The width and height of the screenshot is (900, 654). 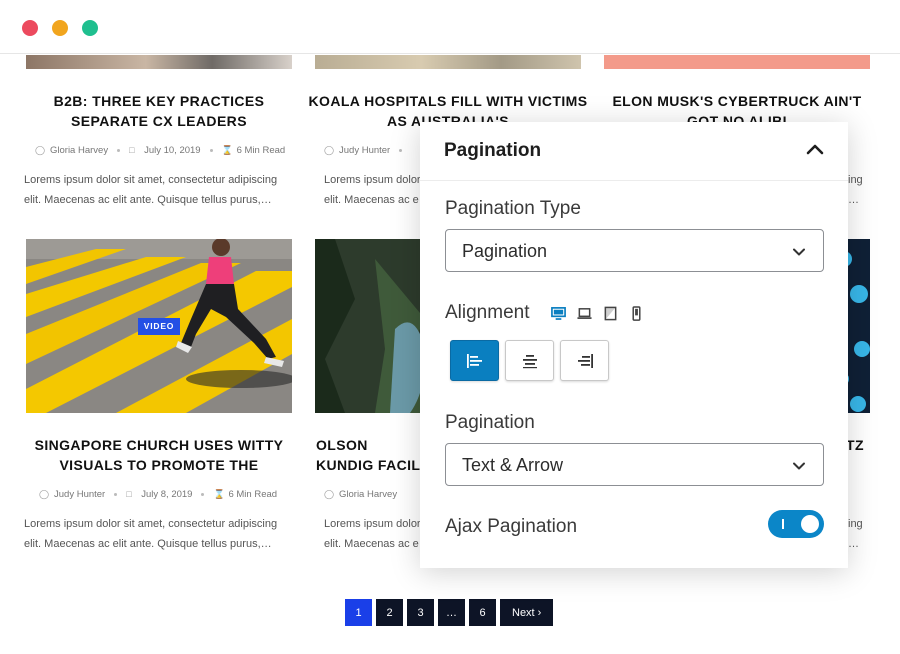 I want to click on pagination-type-select: Pagination, so click(x=634, y=250).